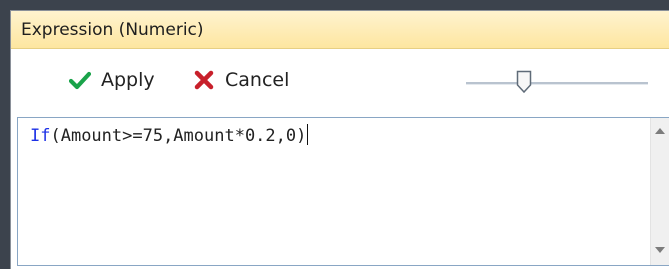 The height and width of the screenshot is (269, 669). What do you see at coordinates (340, 30) in the screenshot?
I see `panel-title: Expression (Numeric)` at bounding box center [340, 30].